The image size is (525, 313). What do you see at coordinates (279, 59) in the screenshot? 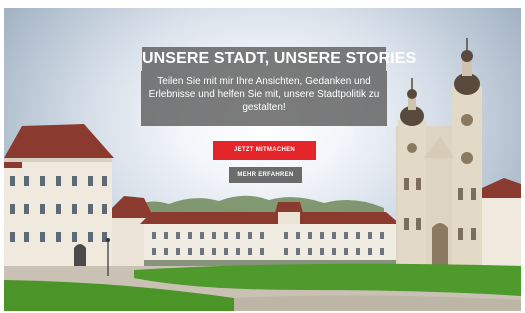
I see `hero-headline: UNSERE STADT, UNSERE STORIES` at bounding box center [279, 59].